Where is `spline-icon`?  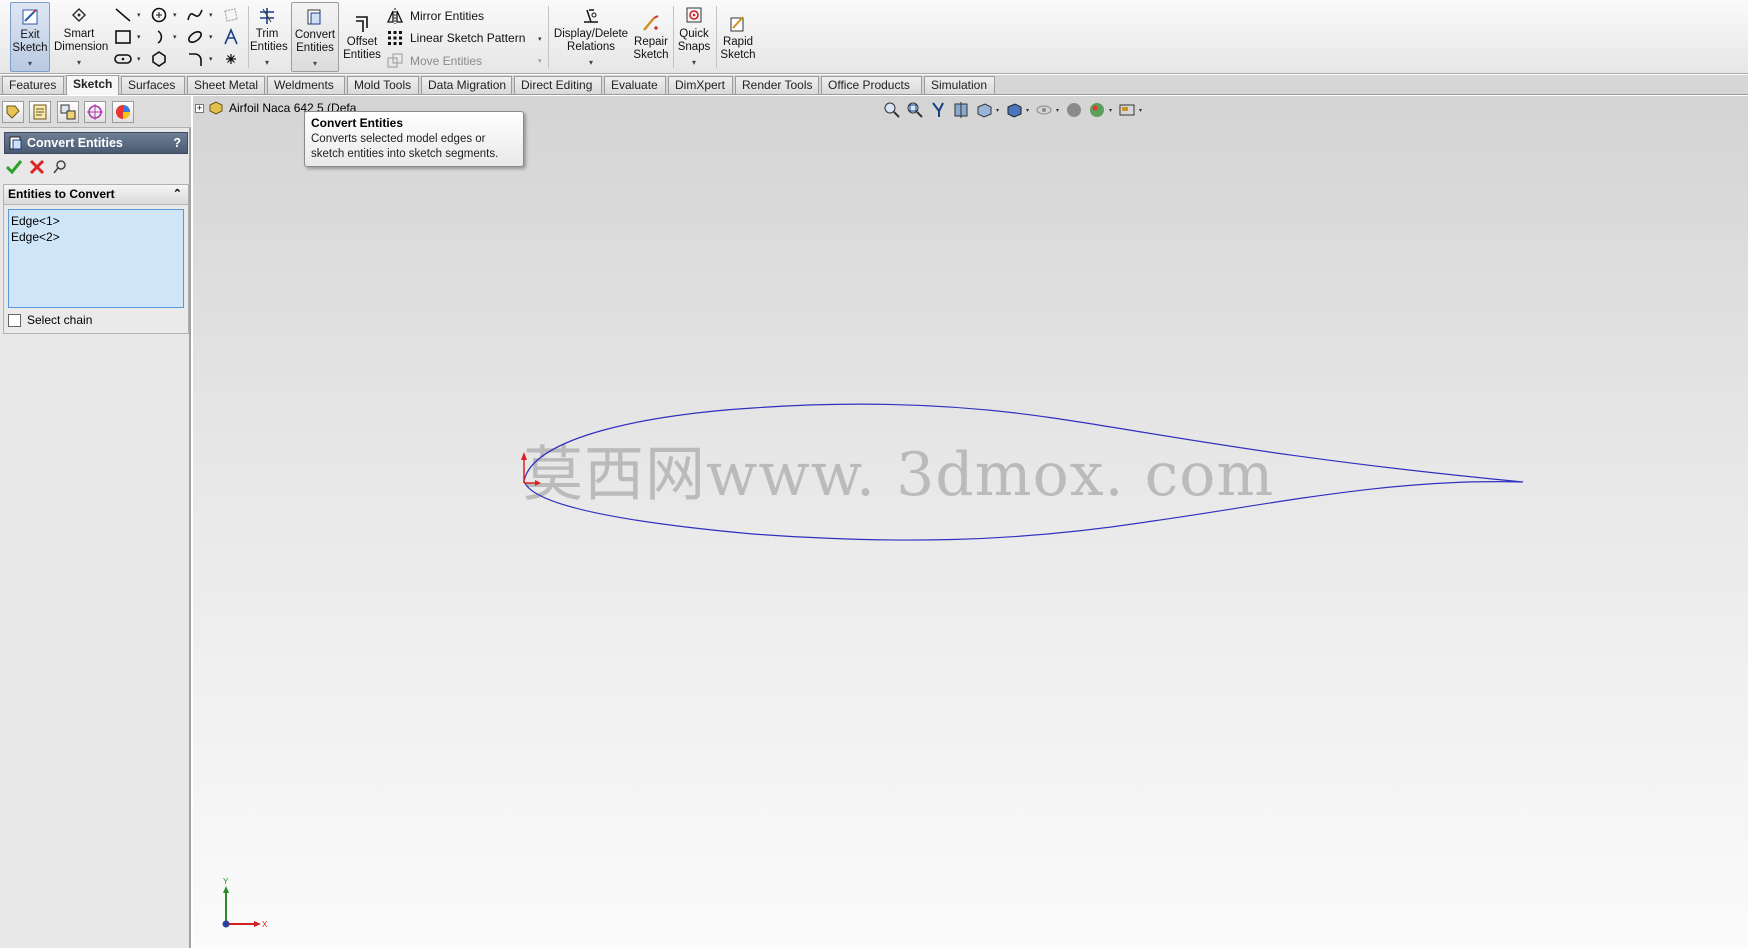
spline-icon is located at coordinates (195, 15).